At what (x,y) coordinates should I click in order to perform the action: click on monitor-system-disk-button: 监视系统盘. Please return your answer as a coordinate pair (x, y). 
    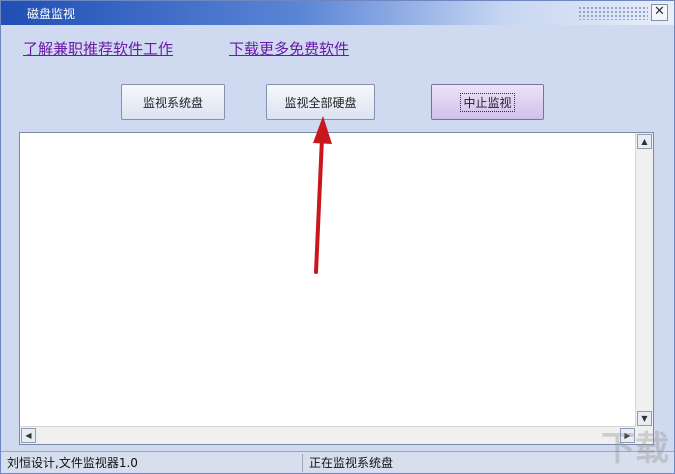
    Looking at the image, I should click on (173, 102).